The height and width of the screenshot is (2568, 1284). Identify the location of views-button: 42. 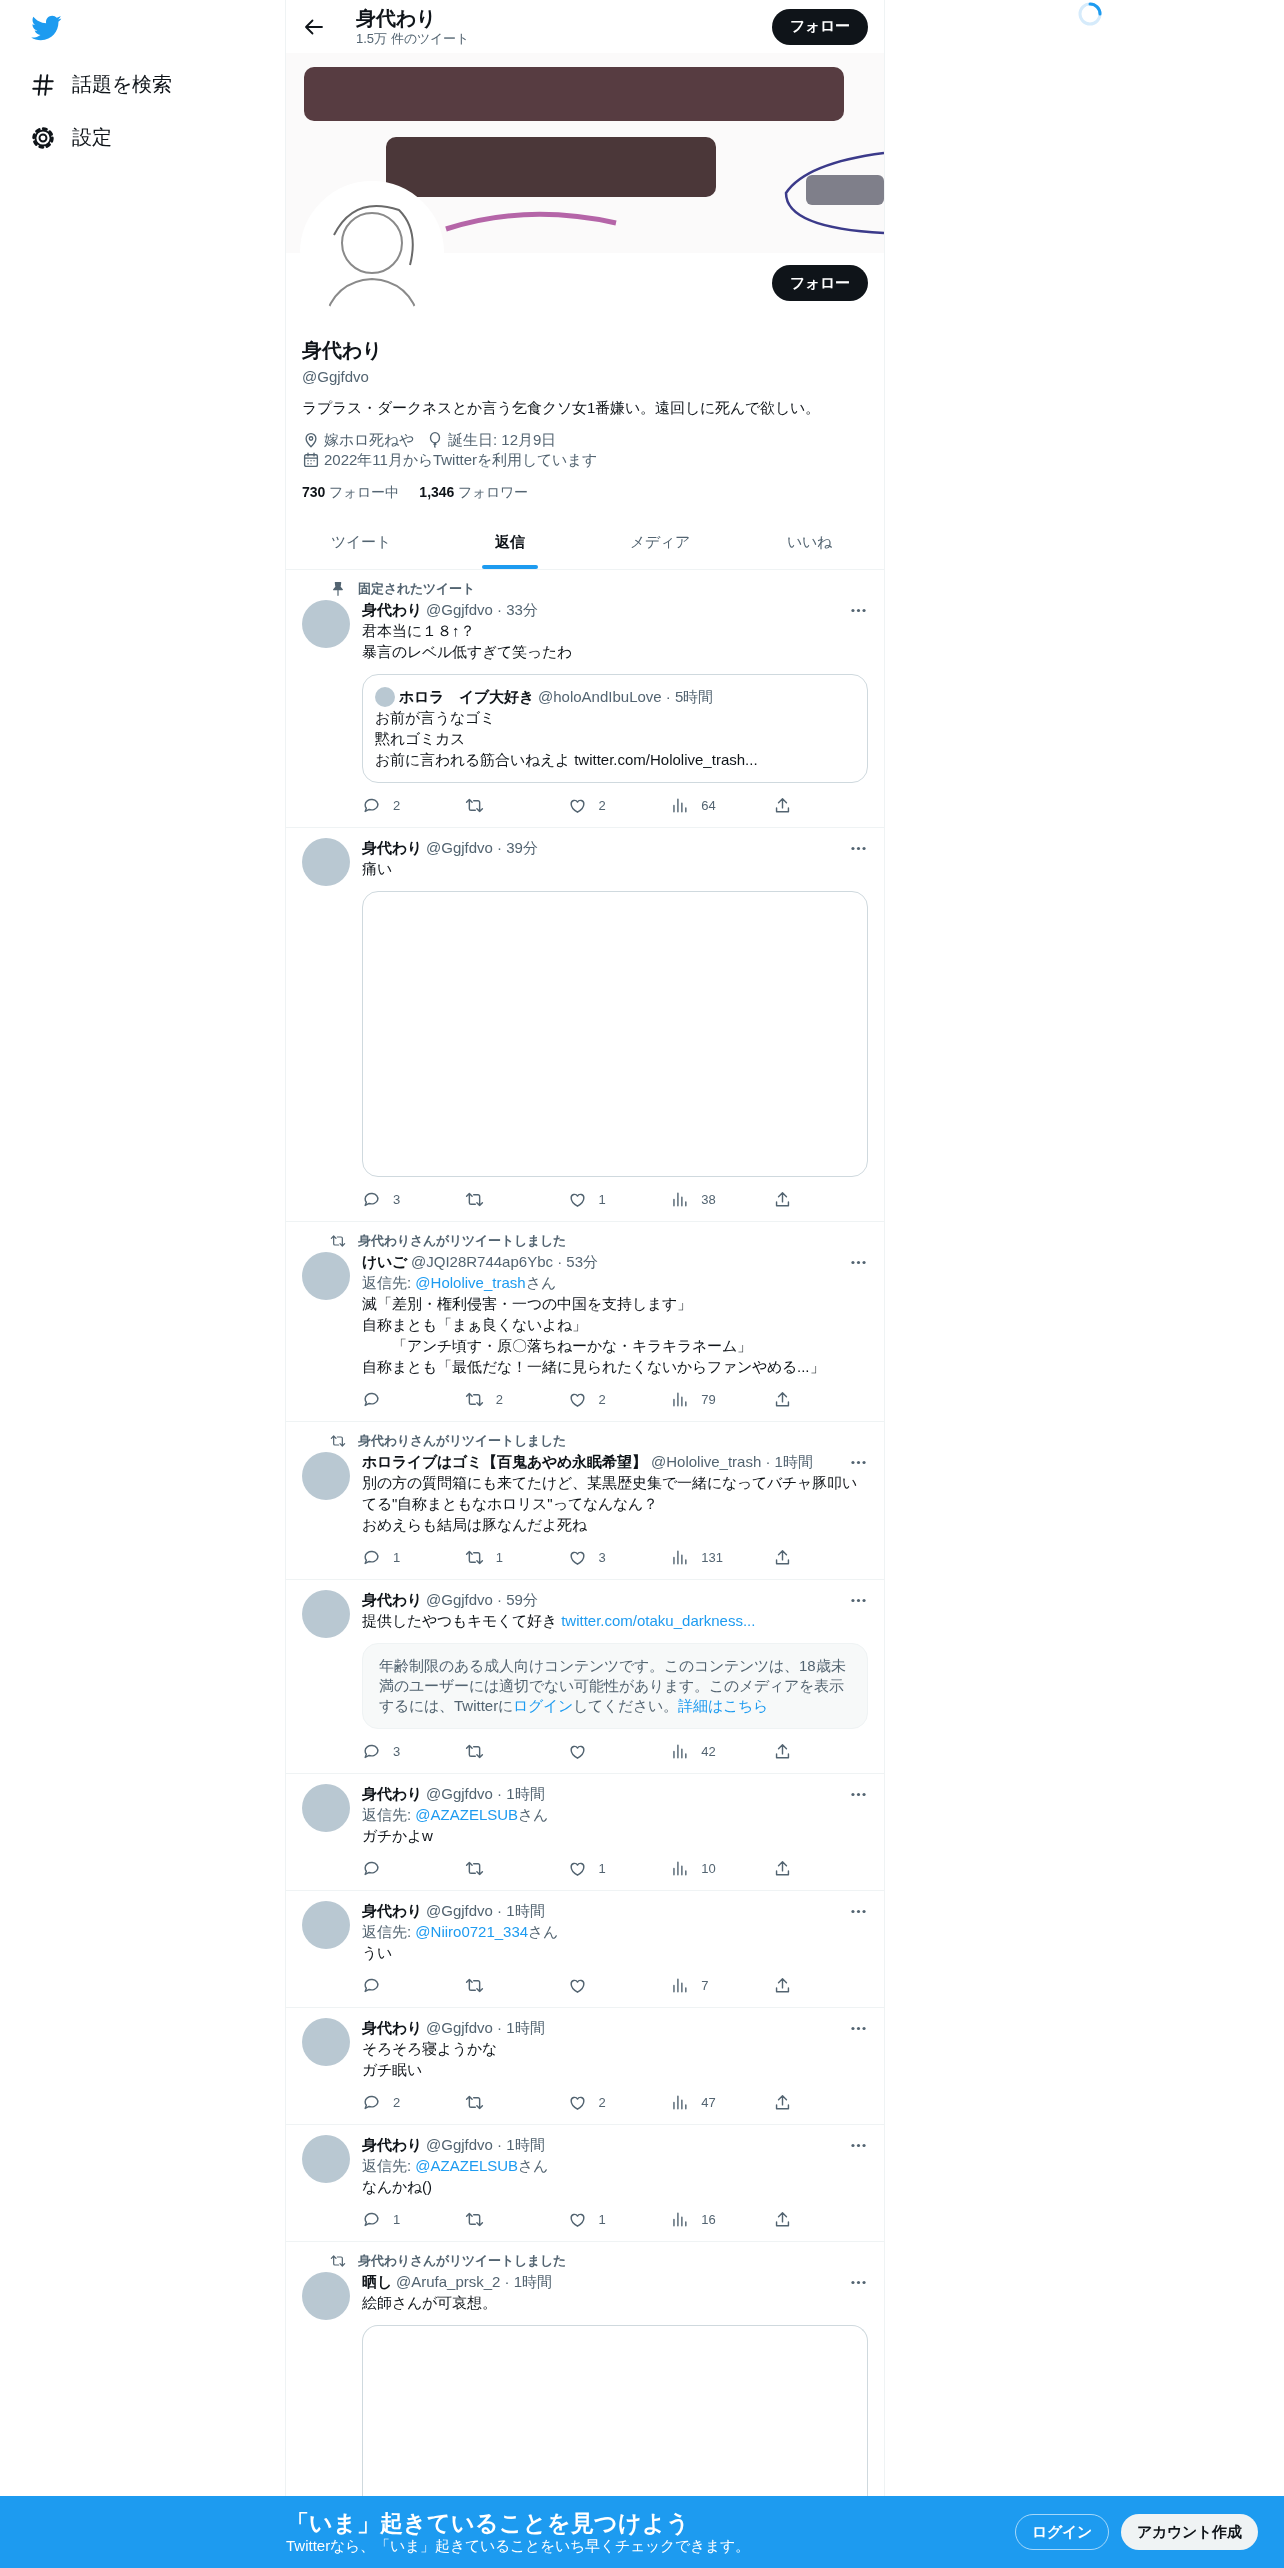
(693, 1751).